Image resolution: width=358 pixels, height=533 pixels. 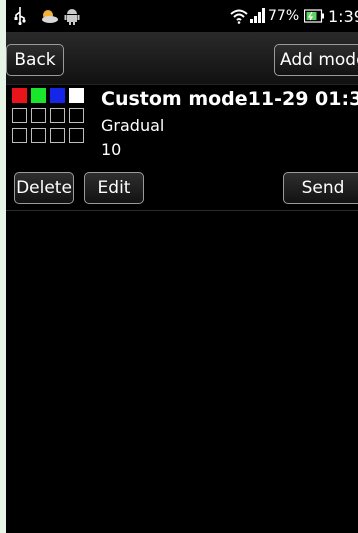 I want to click on edit-button: Edit, so click(x=114, y=188).